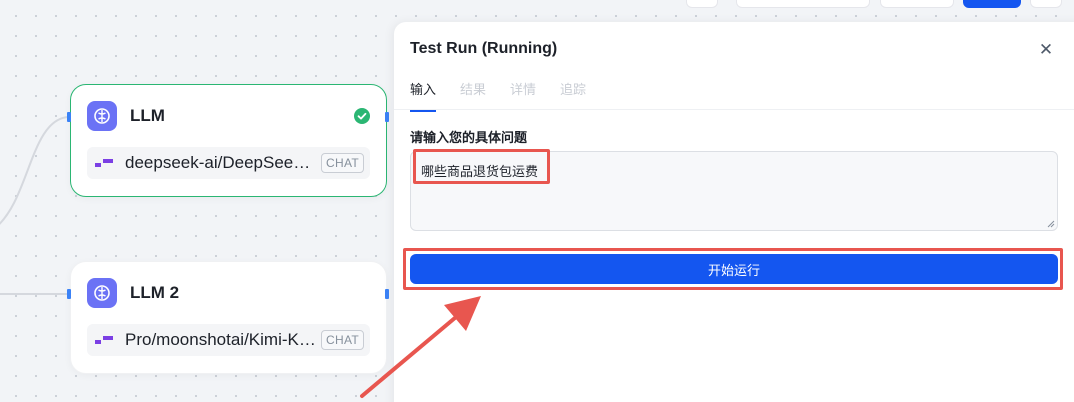 This screenshot has height=402, width=1074. Describe the element at coordinates (221, 162) in the screenshot. I see `model-name: deepseek-ai/DeepSeek-V3` at that location.